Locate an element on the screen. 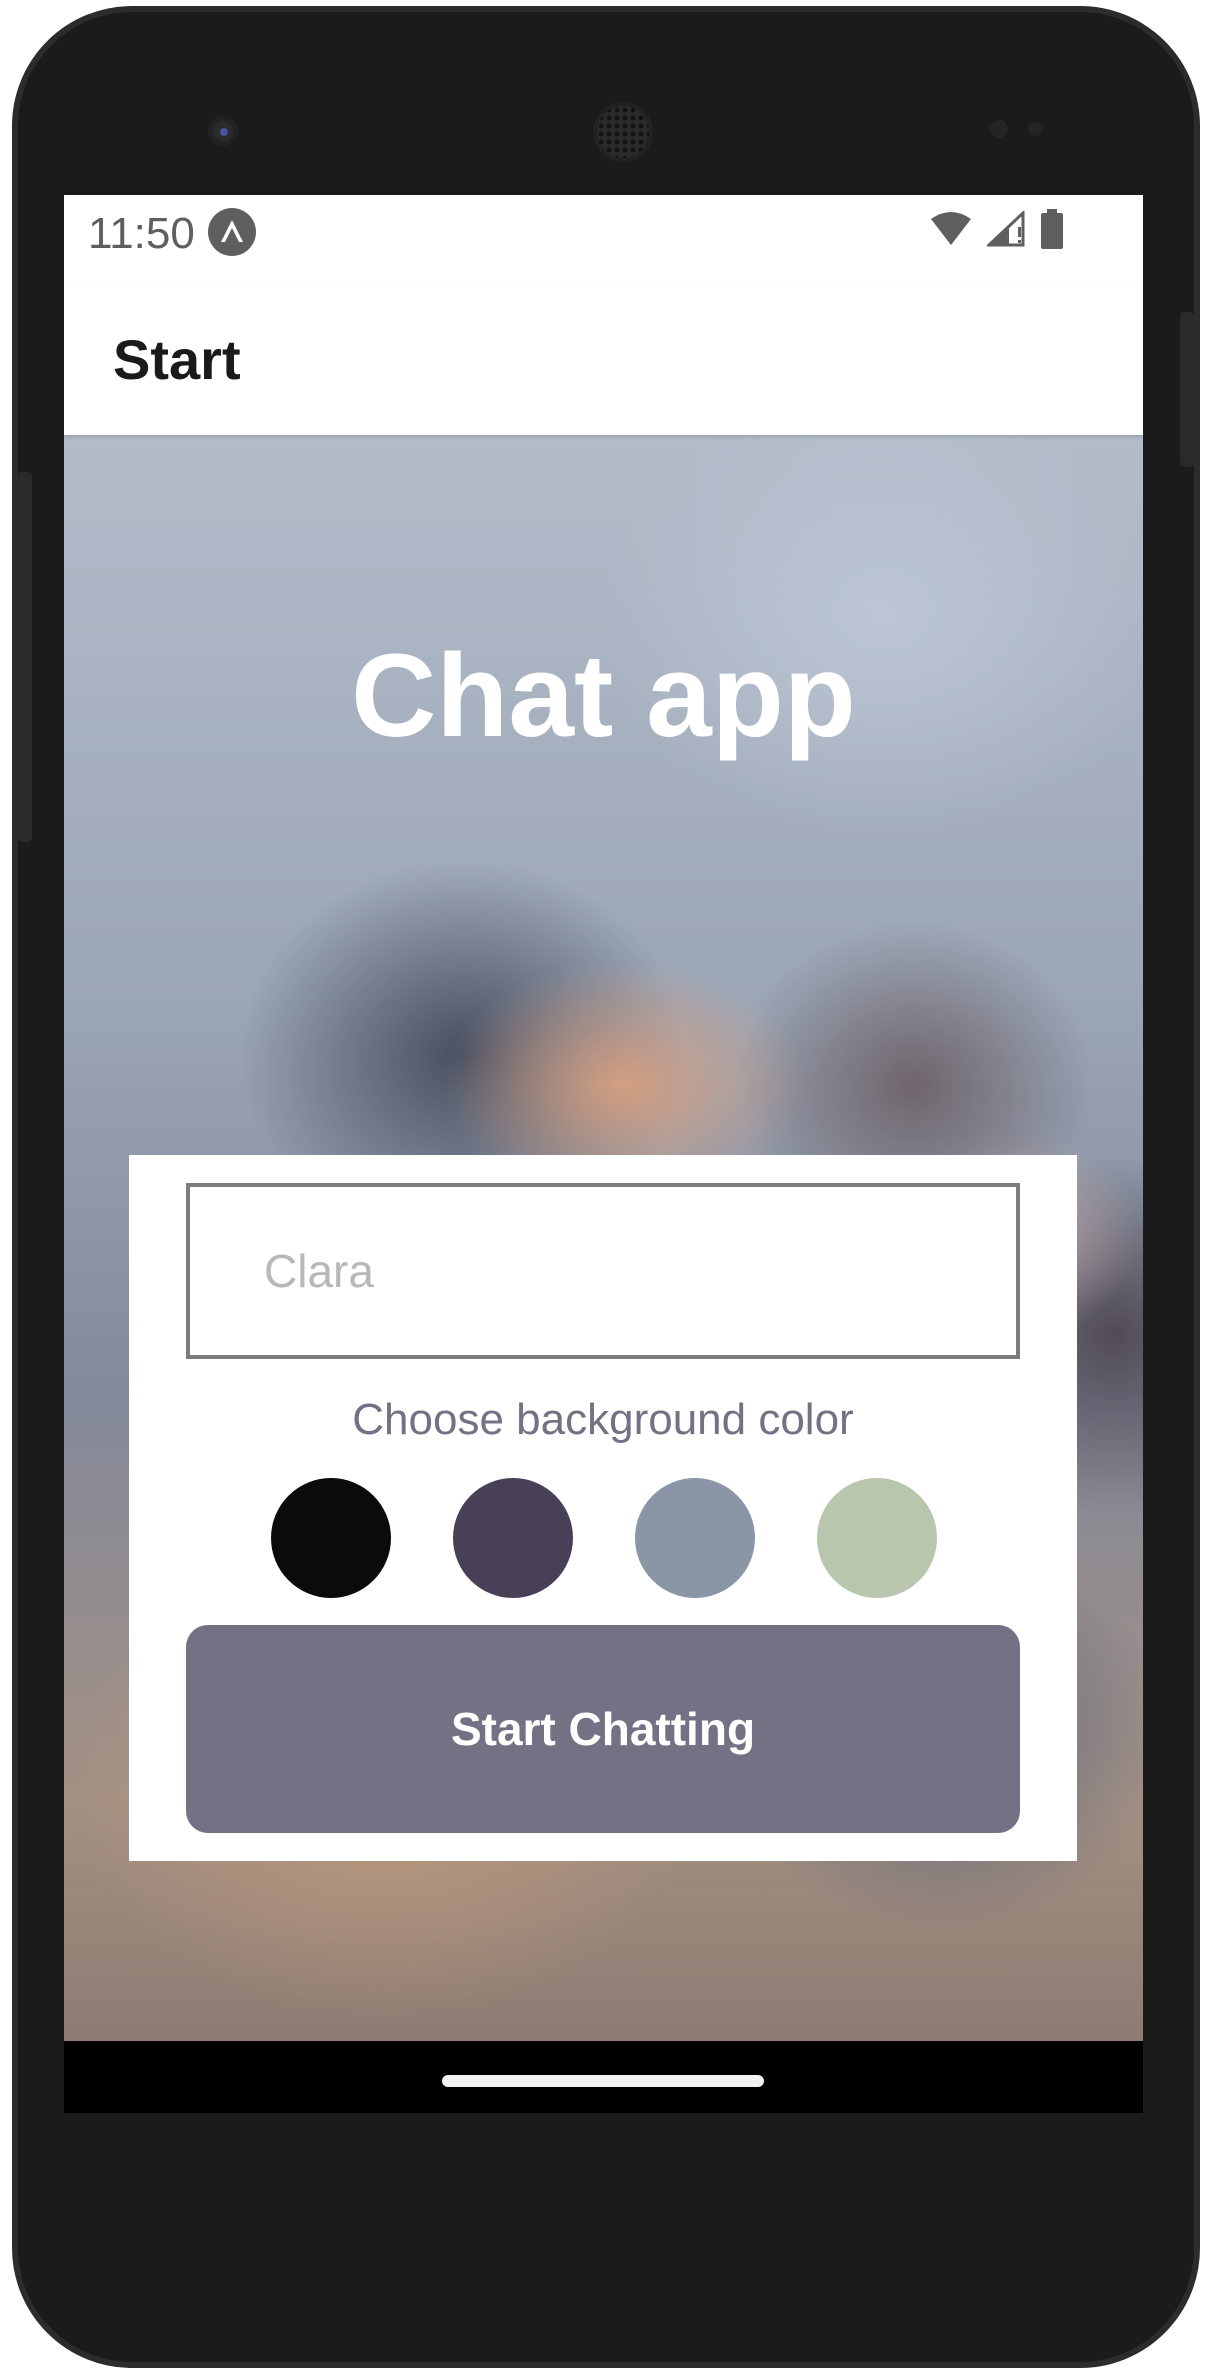 This screenshot has height=2375, width=1210. status-bar: 11:50 is located at coordinates (603, 239).